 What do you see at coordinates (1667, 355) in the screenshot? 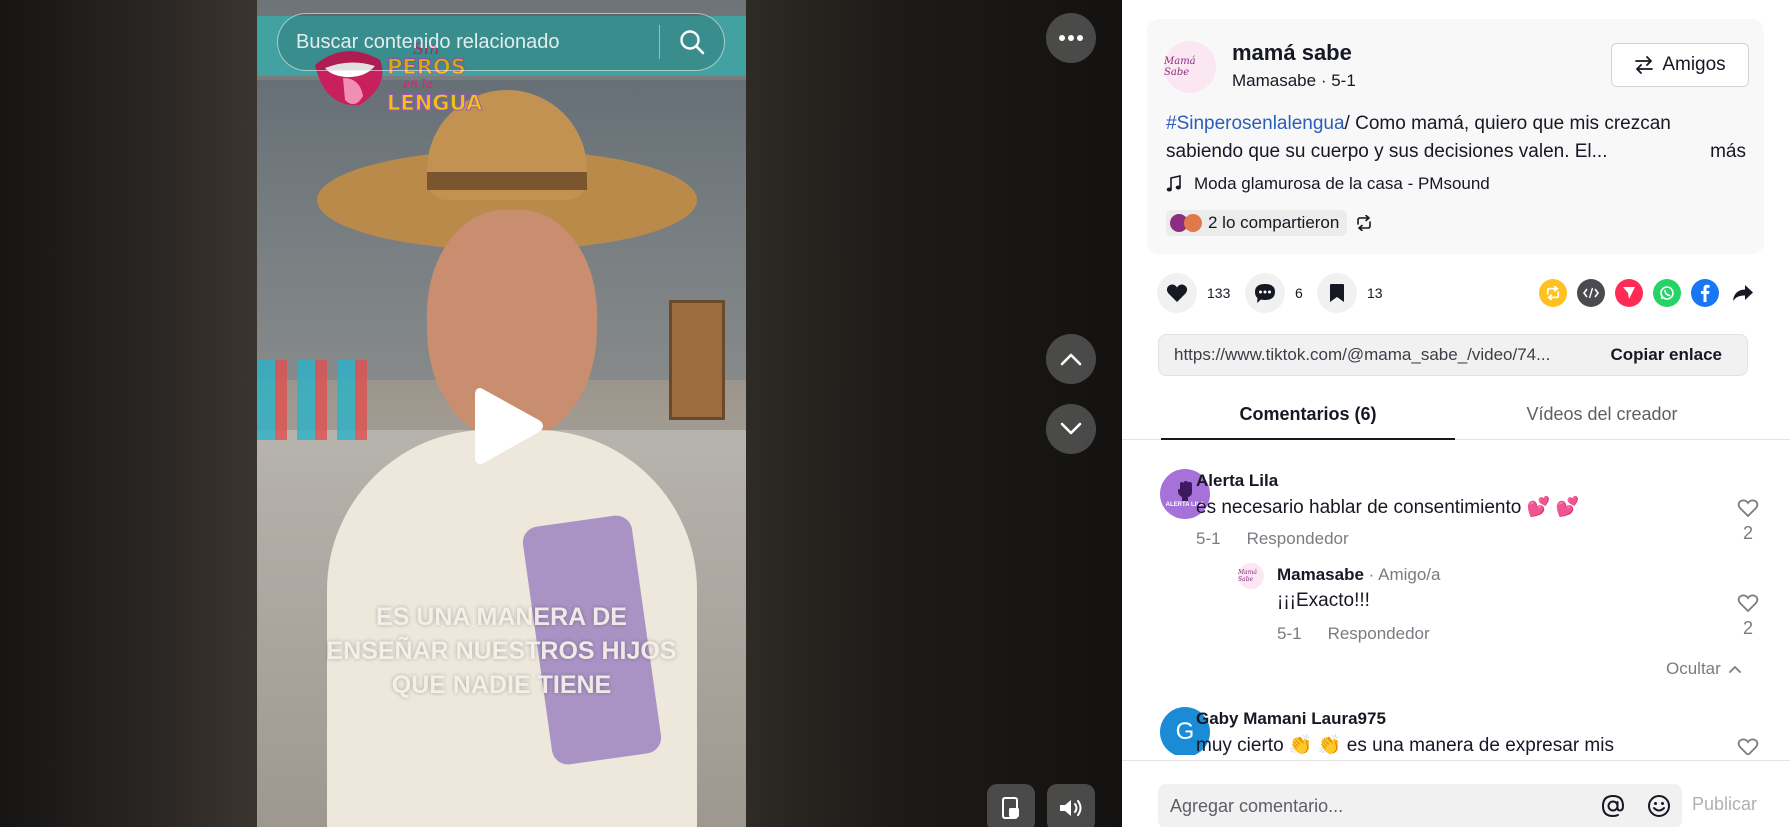
I see `copy-link-button: Copiar enlace` at bounding box center [1667, 355].